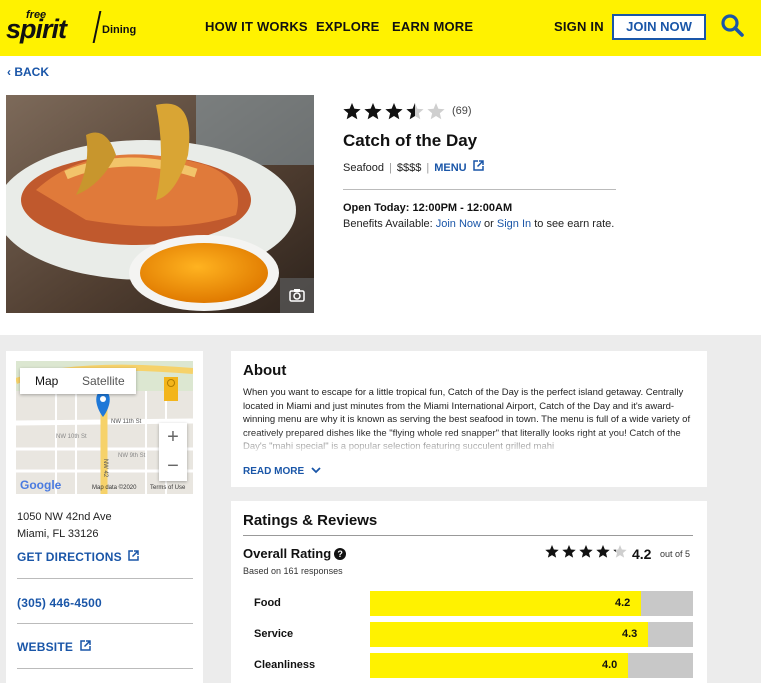 This screenshot has height=683, width=761. I want to click on benefits-join-now-link: Join Now, so click(458, 224).